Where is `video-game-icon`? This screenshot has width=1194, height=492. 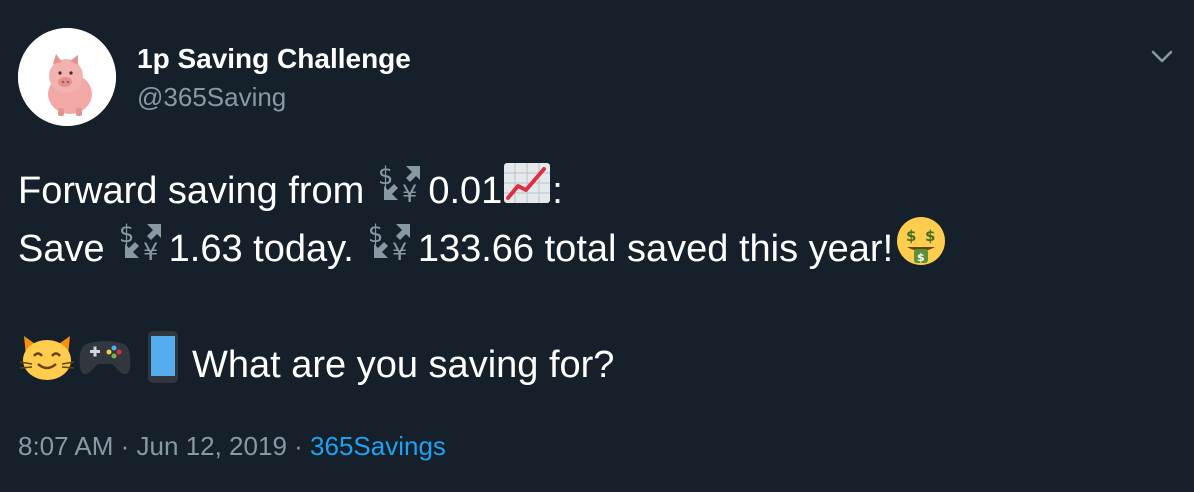 video-game-icon is located at coordinates (105, 365).